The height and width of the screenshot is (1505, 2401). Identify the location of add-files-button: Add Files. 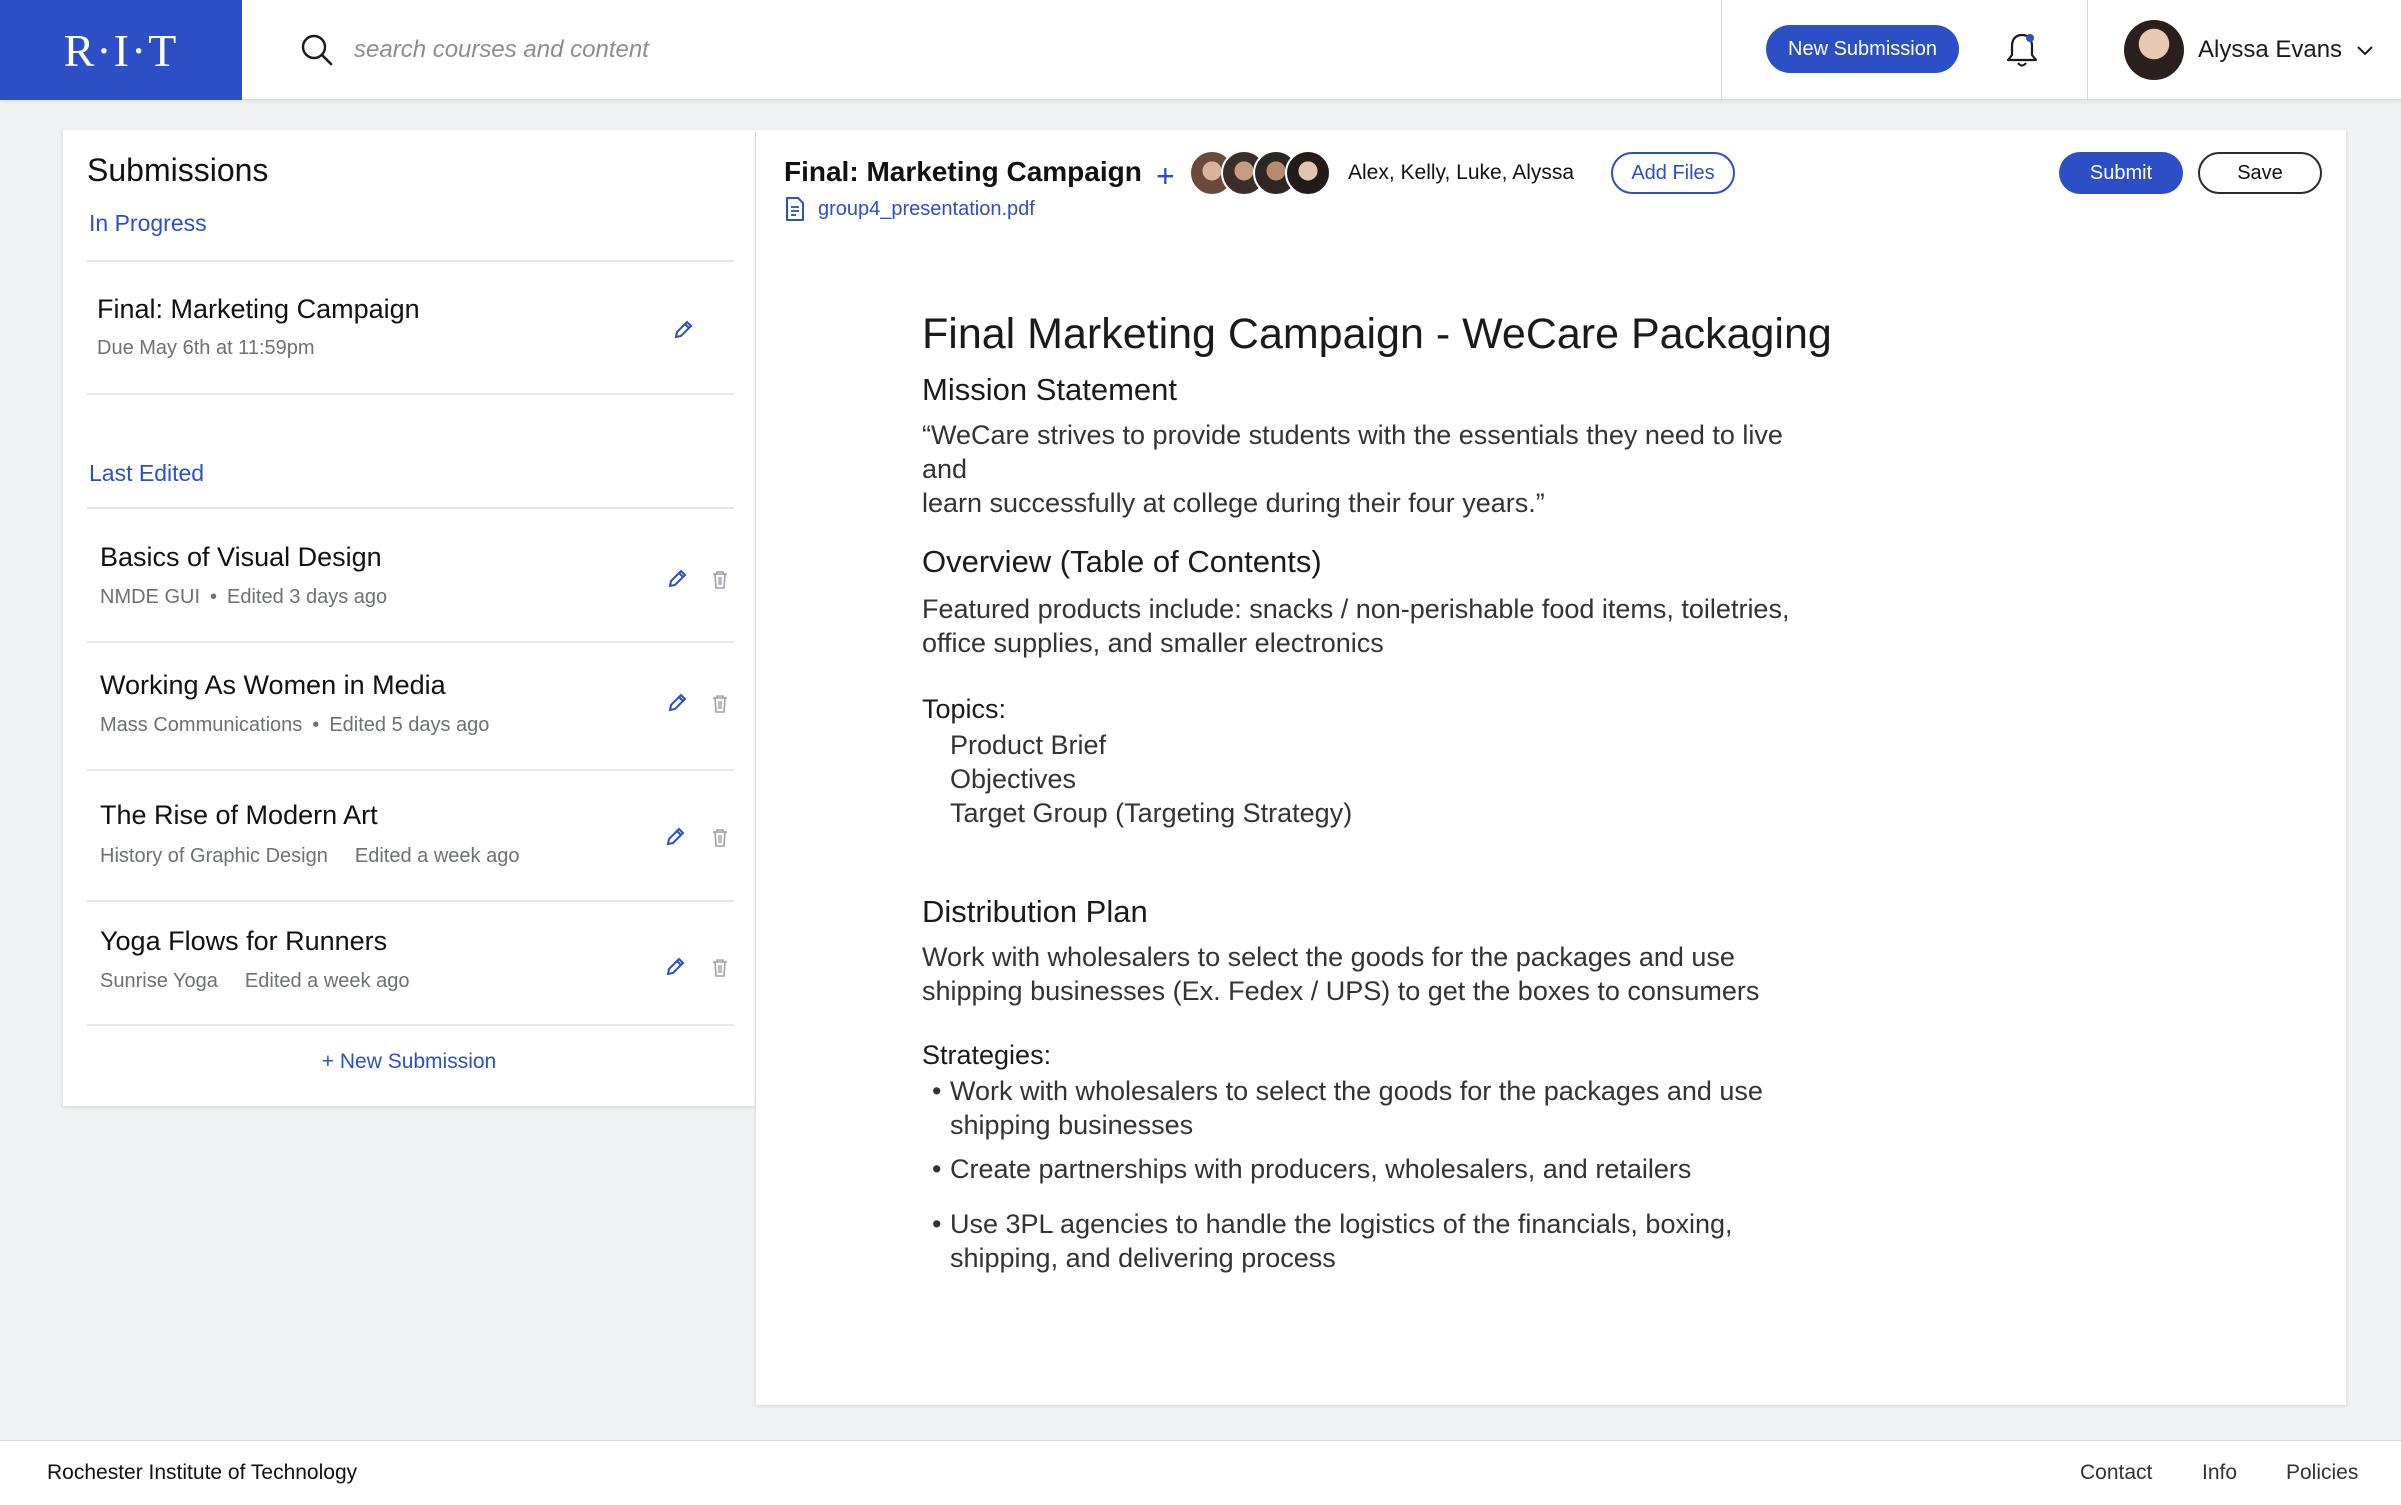
(1673, 173).